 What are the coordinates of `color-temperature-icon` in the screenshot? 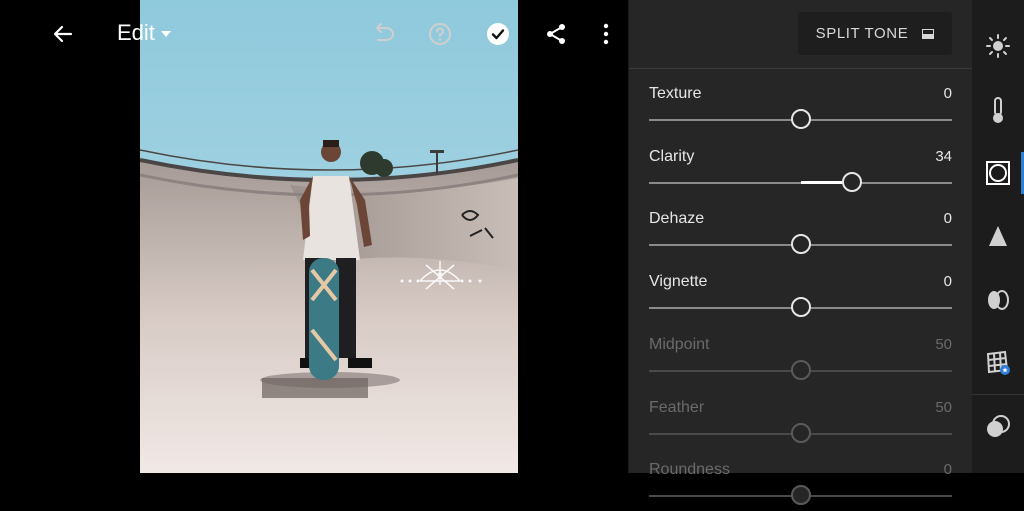 It's located at (998, 110).